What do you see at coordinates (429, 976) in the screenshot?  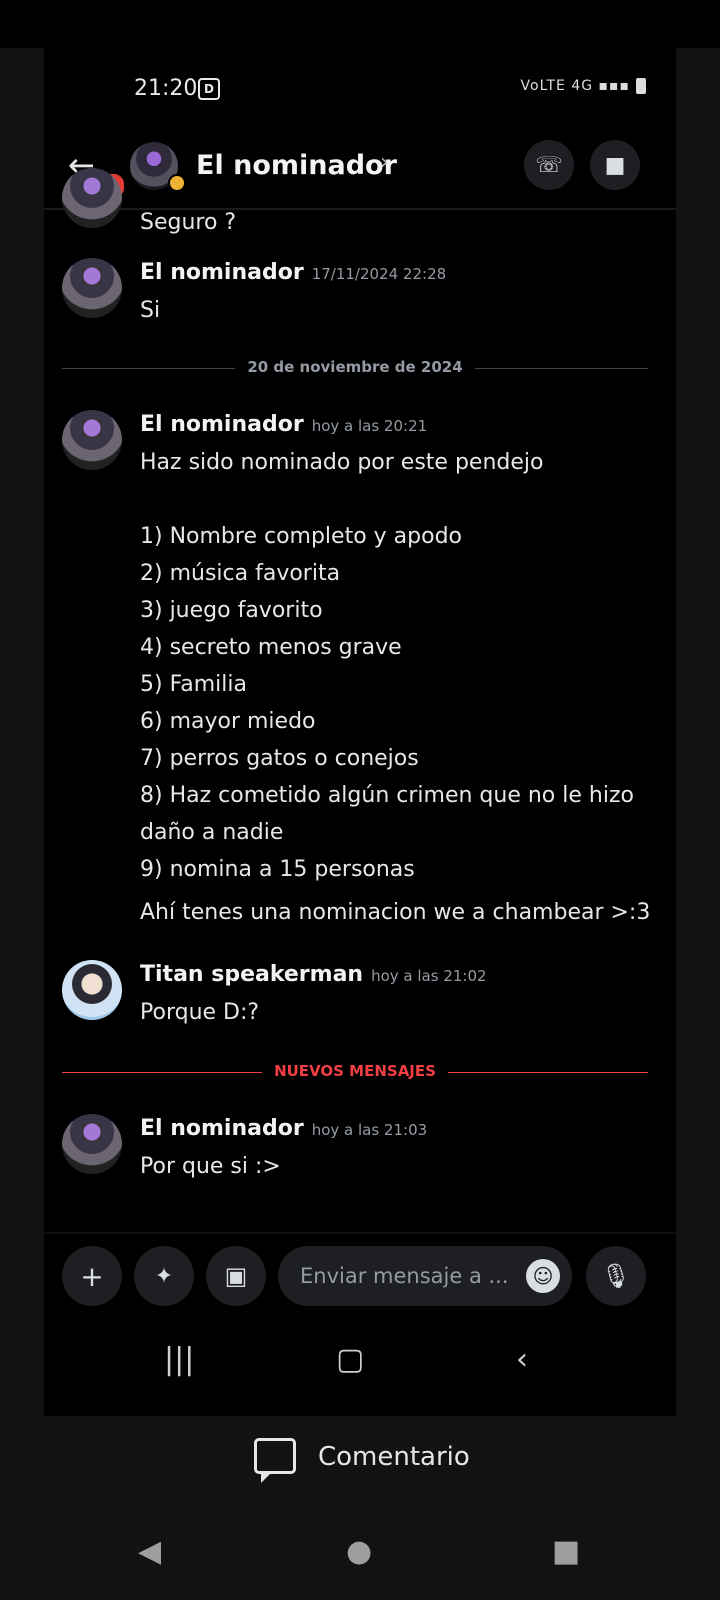 I see `message-timestamp: hoy a las 21:02` at bounding box center [429, 976].